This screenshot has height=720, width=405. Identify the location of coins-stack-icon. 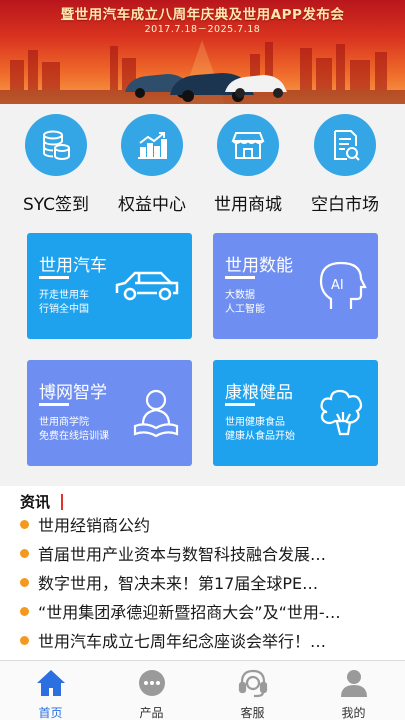
(56, 145).